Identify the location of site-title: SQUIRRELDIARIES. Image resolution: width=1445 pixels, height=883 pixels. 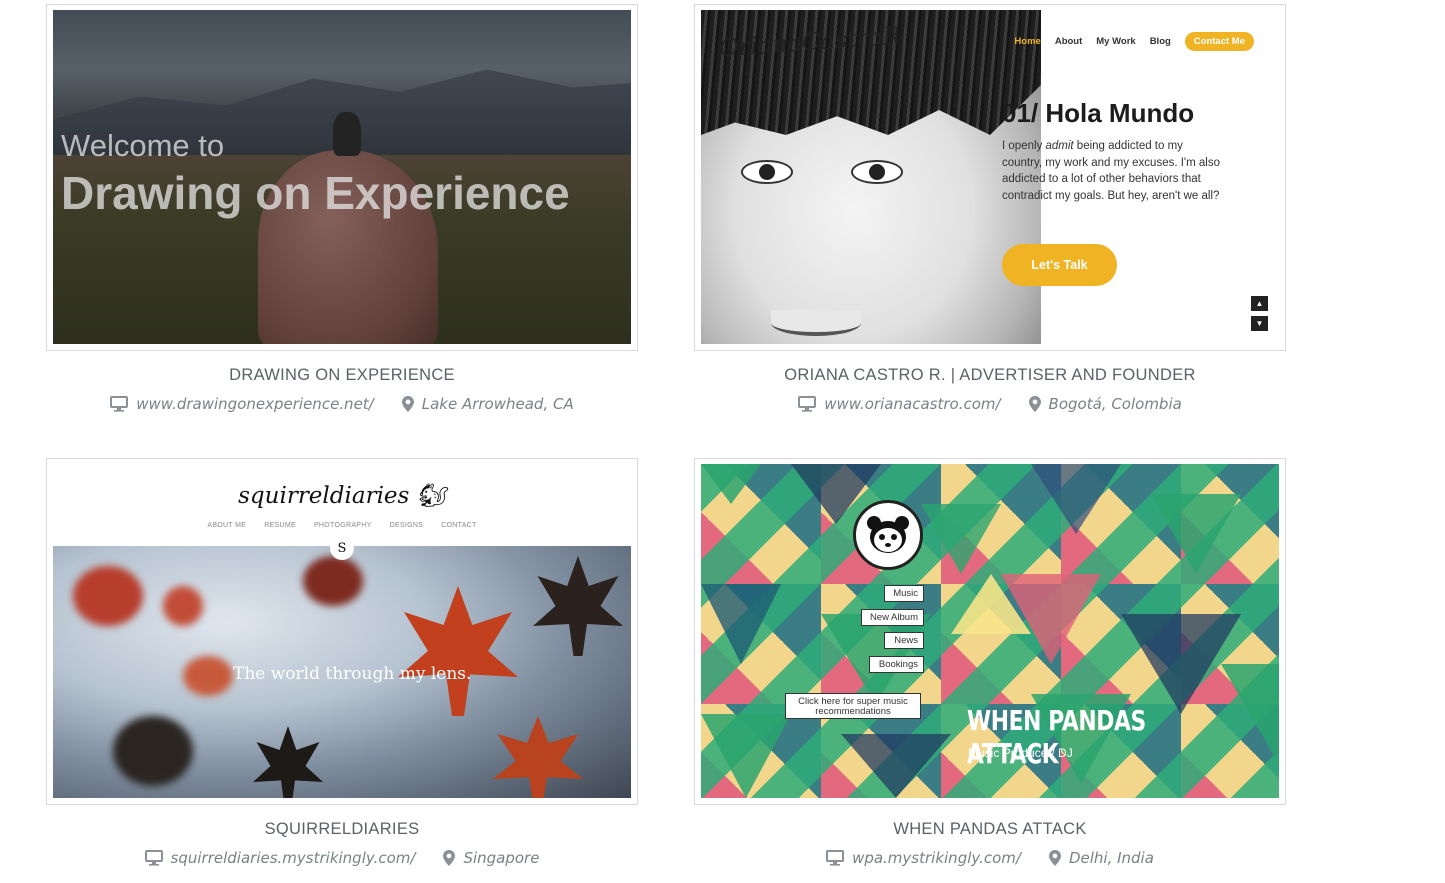
(342, 829).